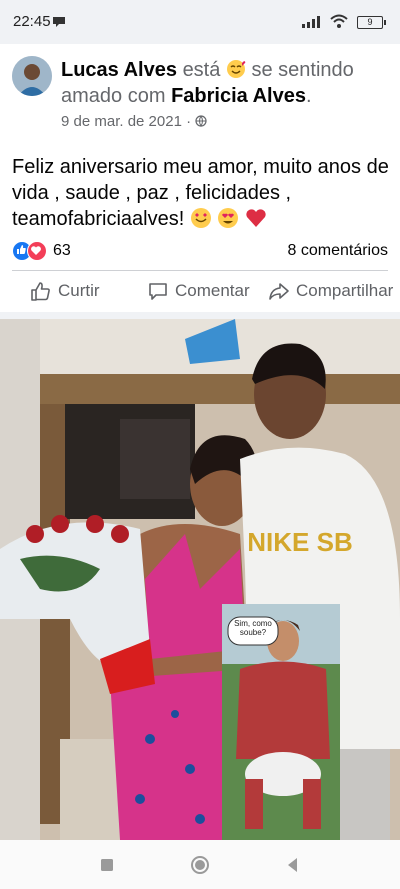 The image size is (400, 889). Describe the element at coordinates (228, 218) in the screenshot. I see `heart-eyes-icon` at that location.